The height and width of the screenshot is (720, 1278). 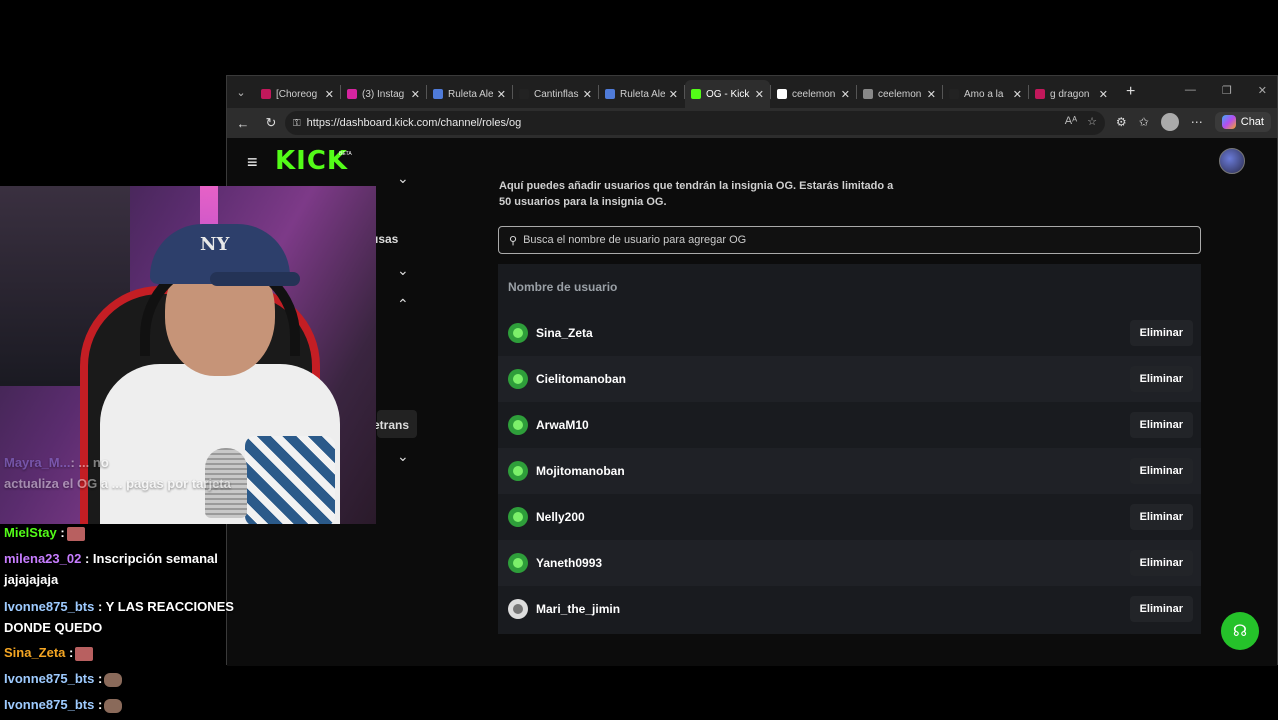 What do you see at coordinates (581, 379) in the screenshot?
I see `username: Cielitomanoban` at bounding box center [581, 379].